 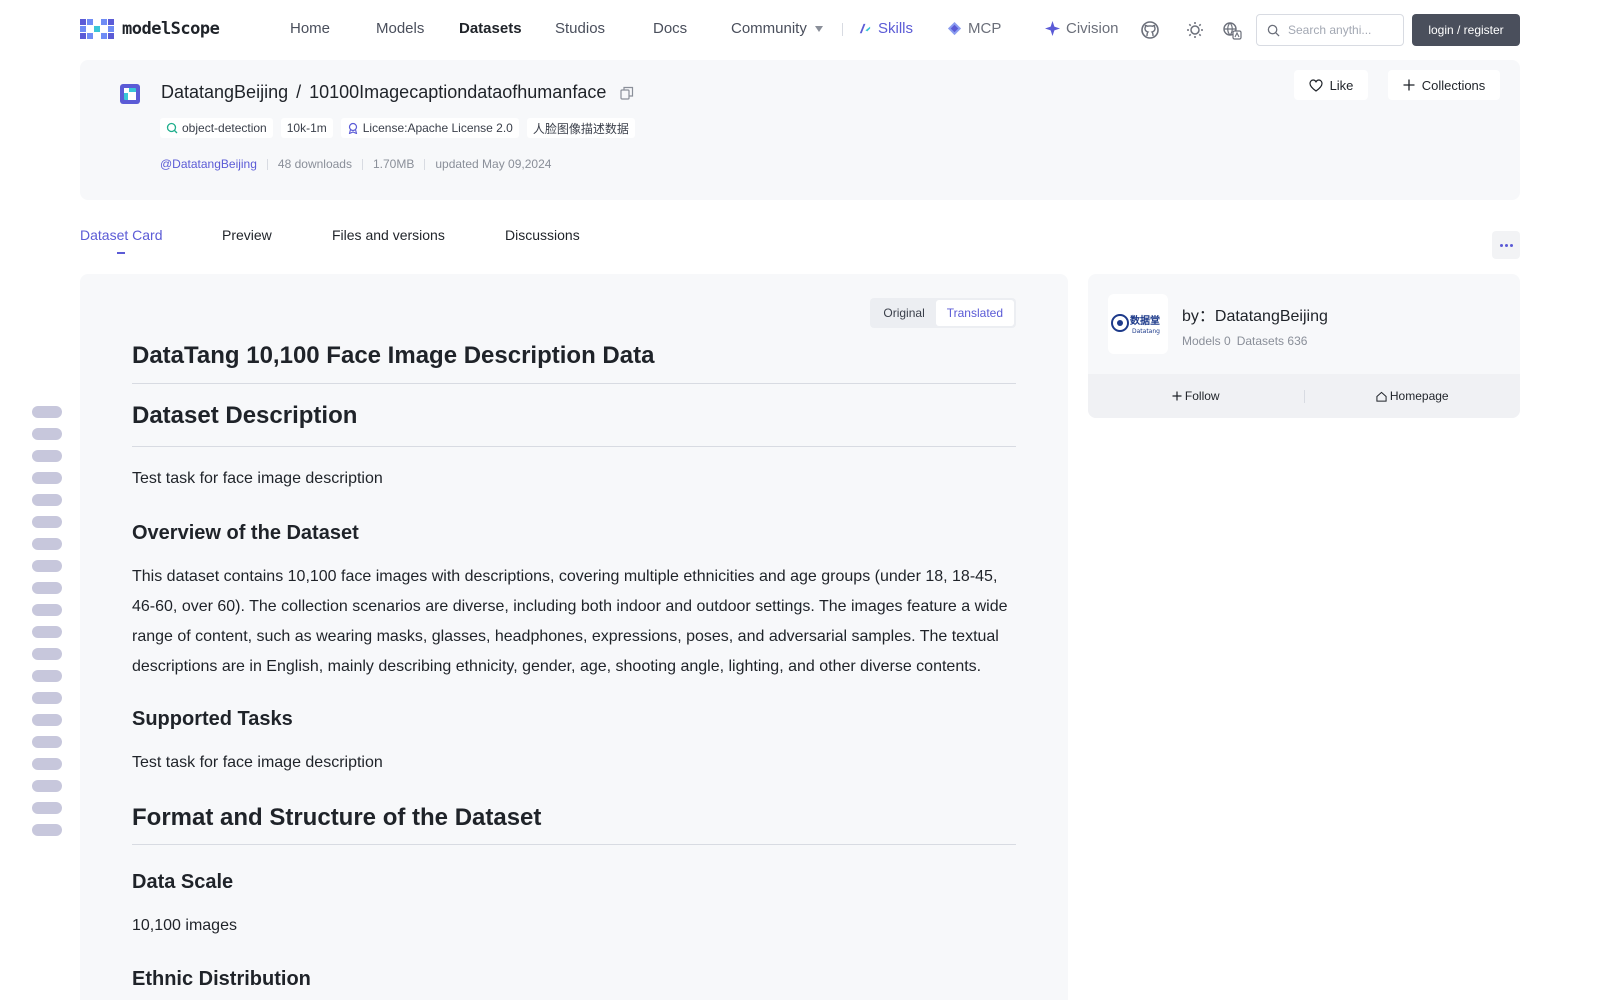 I want to click on author-stats: Models 0 Datasets 636, so click(x=1244, y=341).